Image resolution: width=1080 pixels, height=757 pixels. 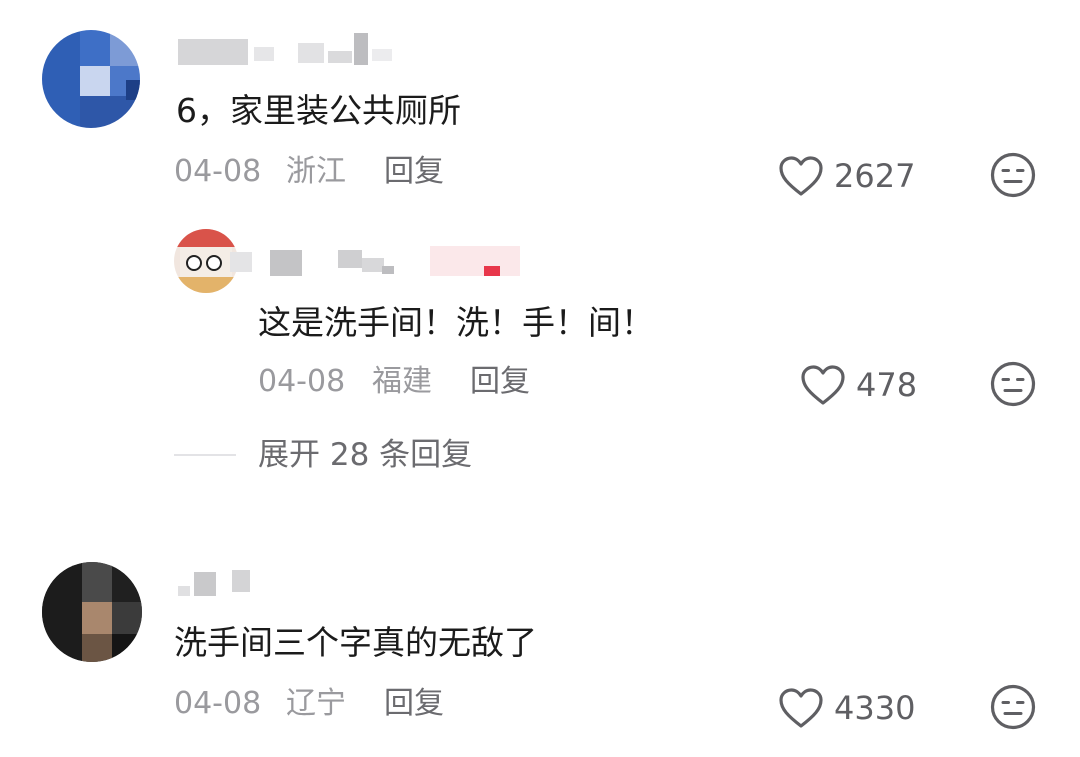 What do you see at coordinates (365, 455) in the screenshot?
I see `expand-replies-label: 展开 28 条回复` at bounding box center [365, 455].